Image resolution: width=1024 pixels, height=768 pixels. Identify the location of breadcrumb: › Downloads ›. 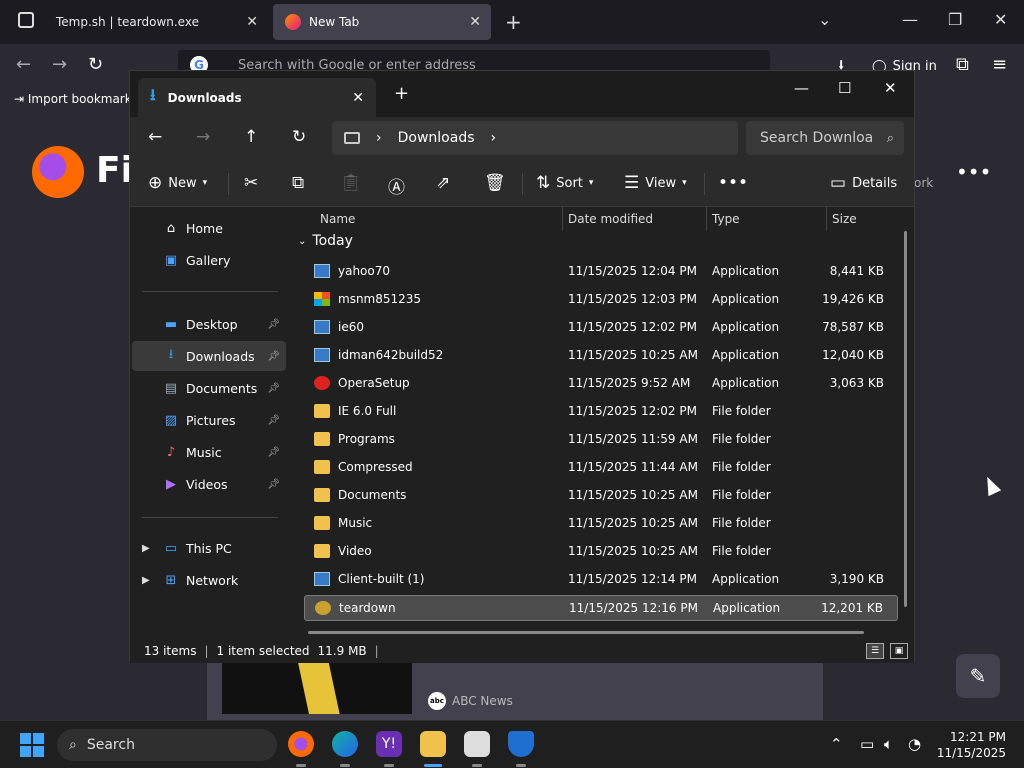
(535, 138).